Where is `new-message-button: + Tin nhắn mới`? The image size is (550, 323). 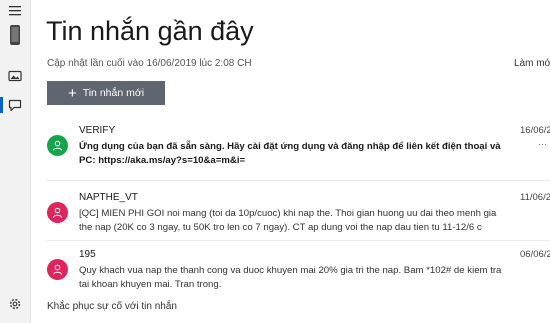 new-message-button: + Tin nhắn mới is located at coordinates (106, 93).